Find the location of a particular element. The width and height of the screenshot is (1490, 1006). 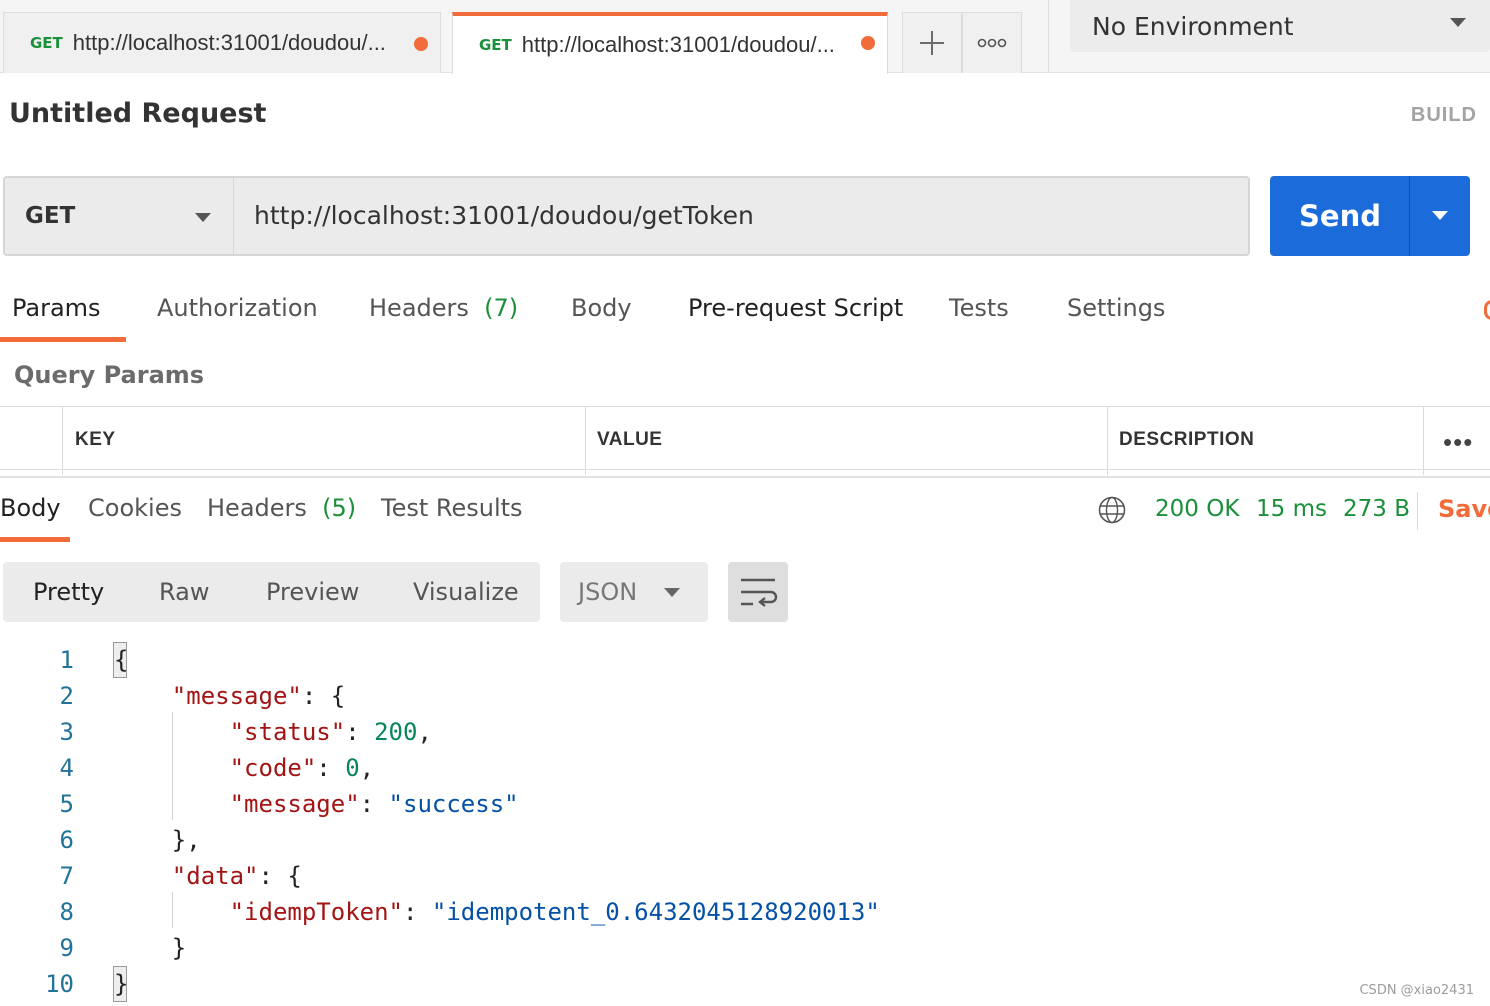

code-line: "data": { is located at coordinates (236, 876).